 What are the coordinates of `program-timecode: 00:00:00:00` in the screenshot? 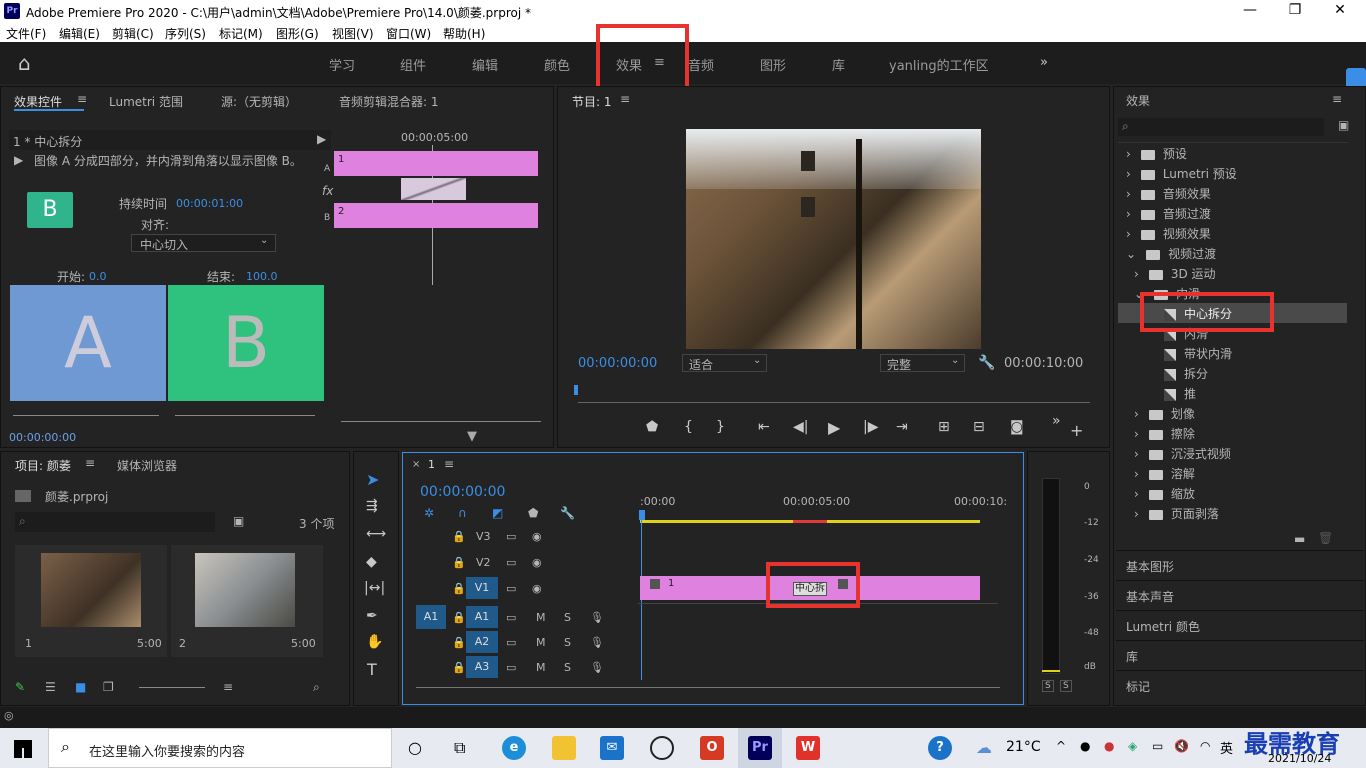 It's located at (617, 363).